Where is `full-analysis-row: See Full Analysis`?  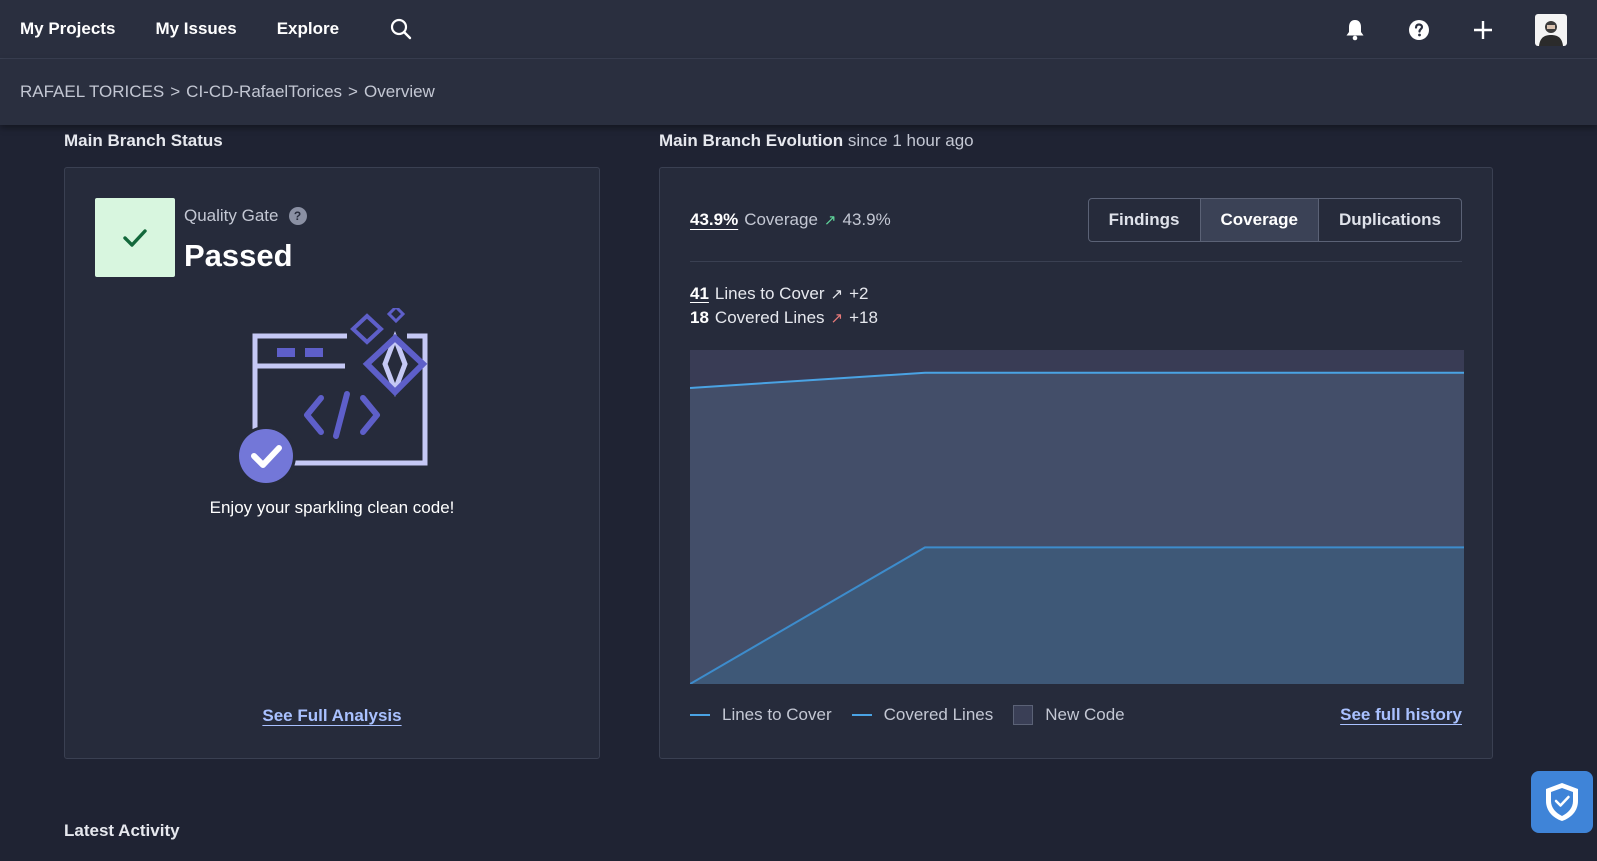
full-analysis-row: See Full Analysis is located at coordinates (332, 716).